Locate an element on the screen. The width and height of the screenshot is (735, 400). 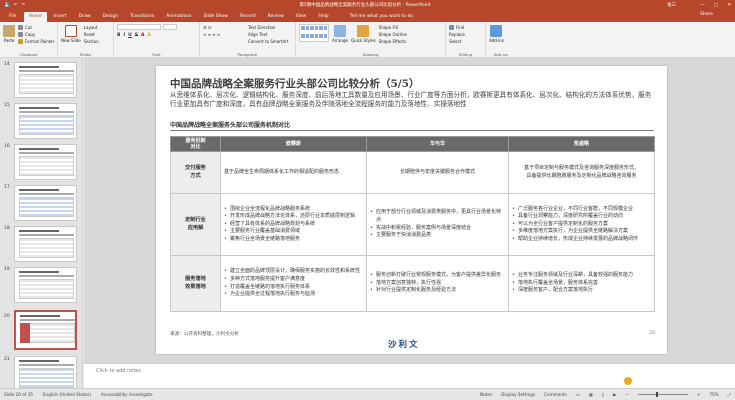
zoom-slider is located at coordinates (662, 394).